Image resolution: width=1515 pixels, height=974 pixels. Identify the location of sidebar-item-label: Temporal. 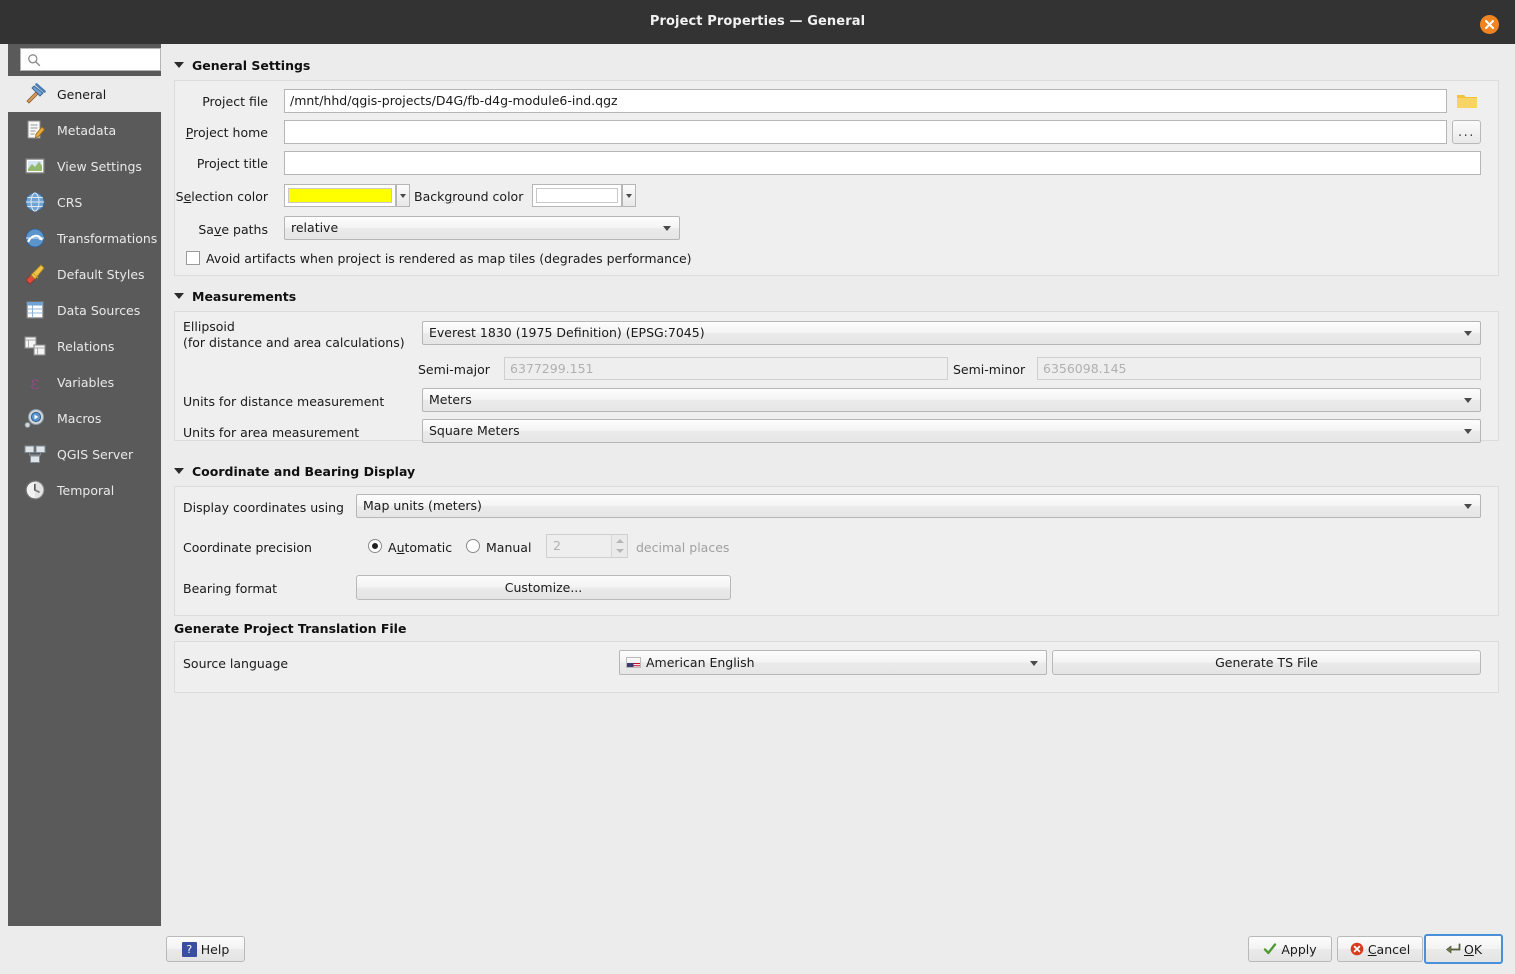
(86, 490).